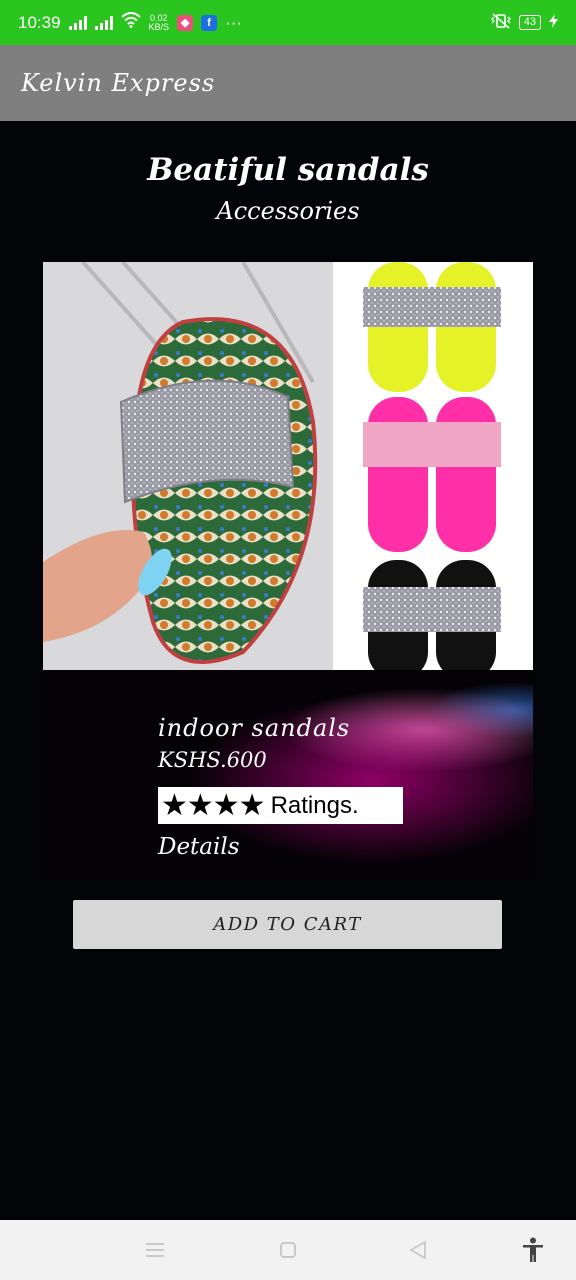  Describe the element at coordinates (213, 805) in the screenshot. I see `star-rating-icon: ★★★★` at that location.